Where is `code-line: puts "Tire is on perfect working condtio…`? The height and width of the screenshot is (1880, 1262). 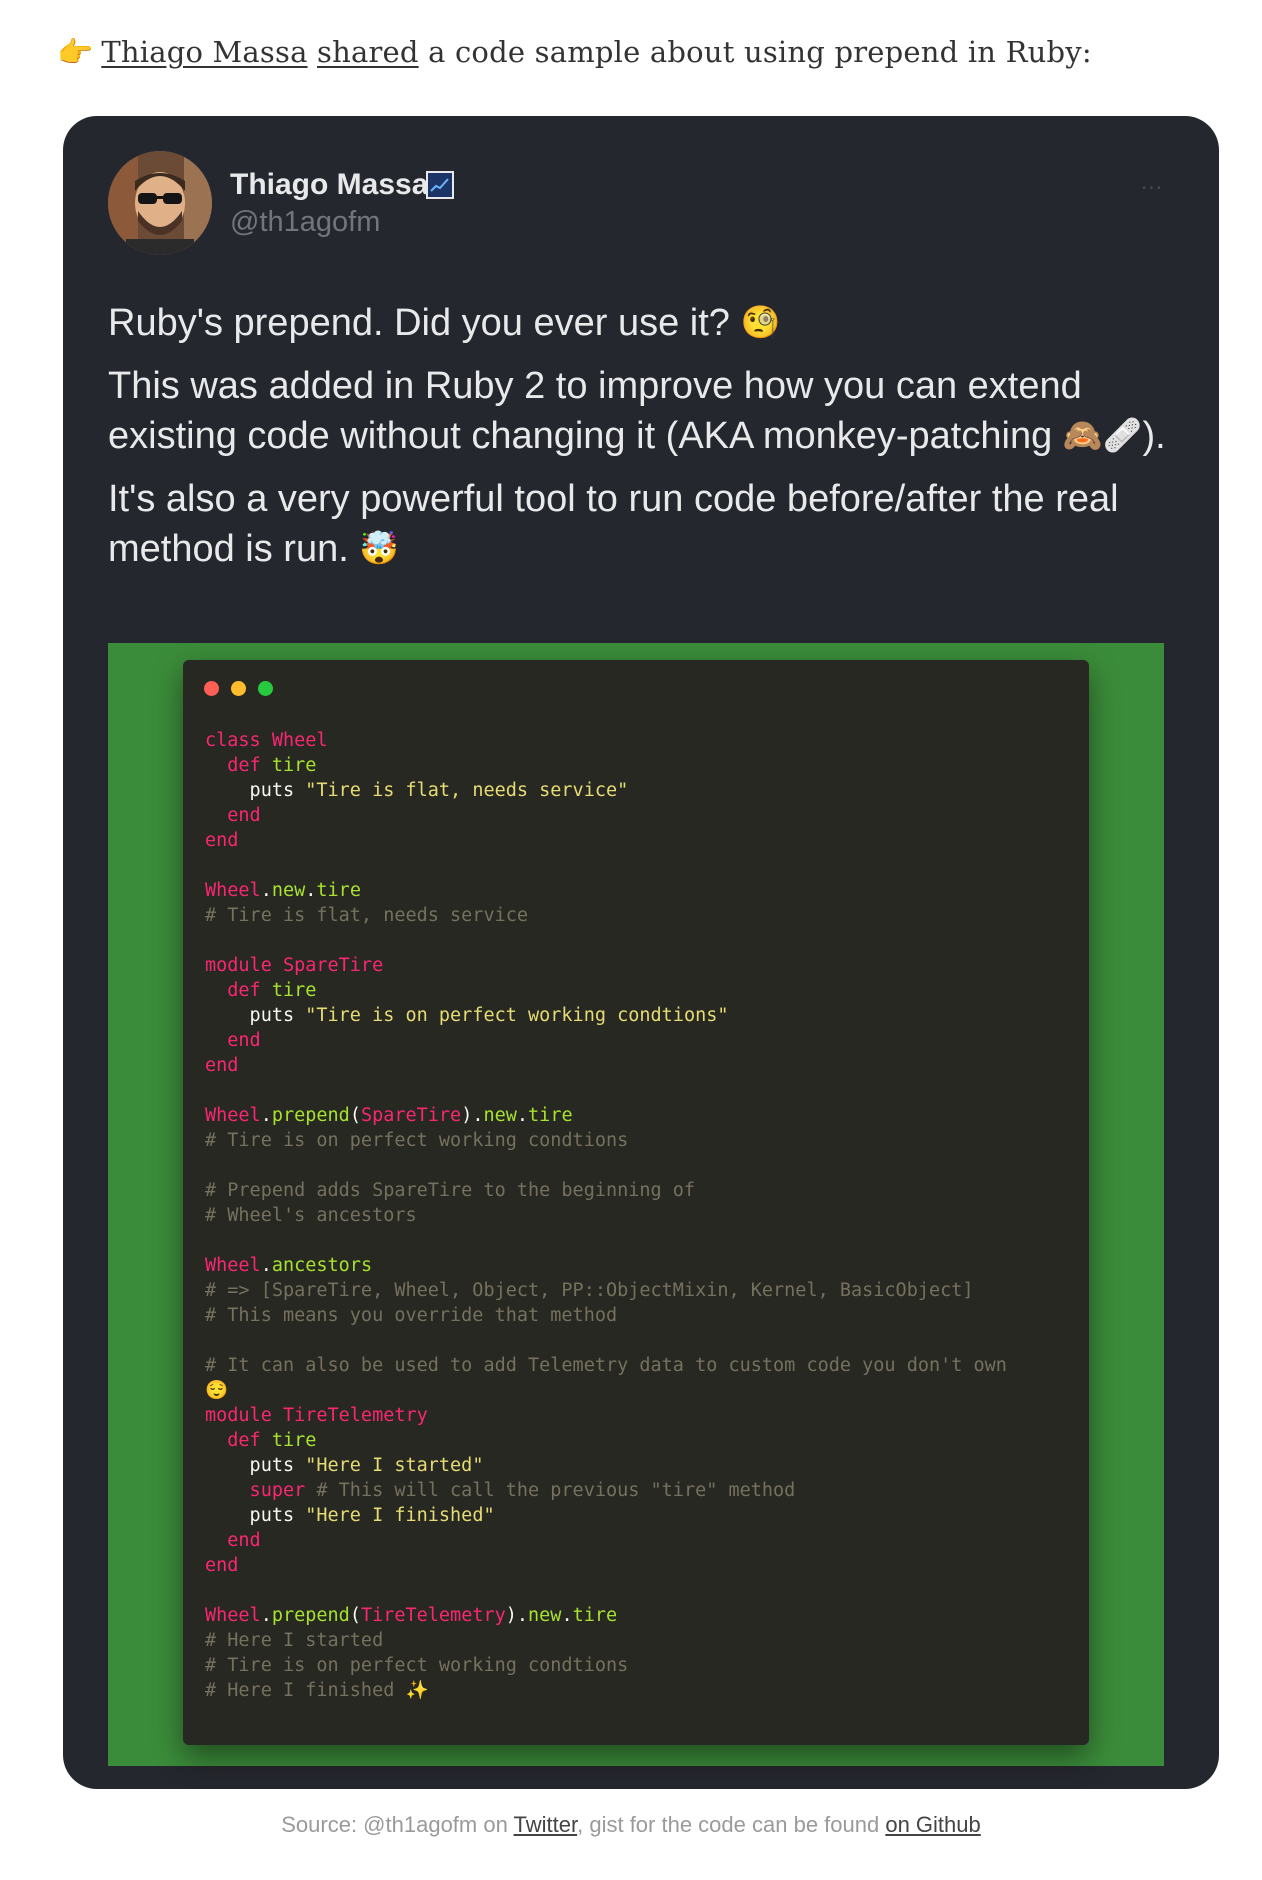
code-line: puts "Tire is on perfect working condtio… is located at coordinates (606, 1015).